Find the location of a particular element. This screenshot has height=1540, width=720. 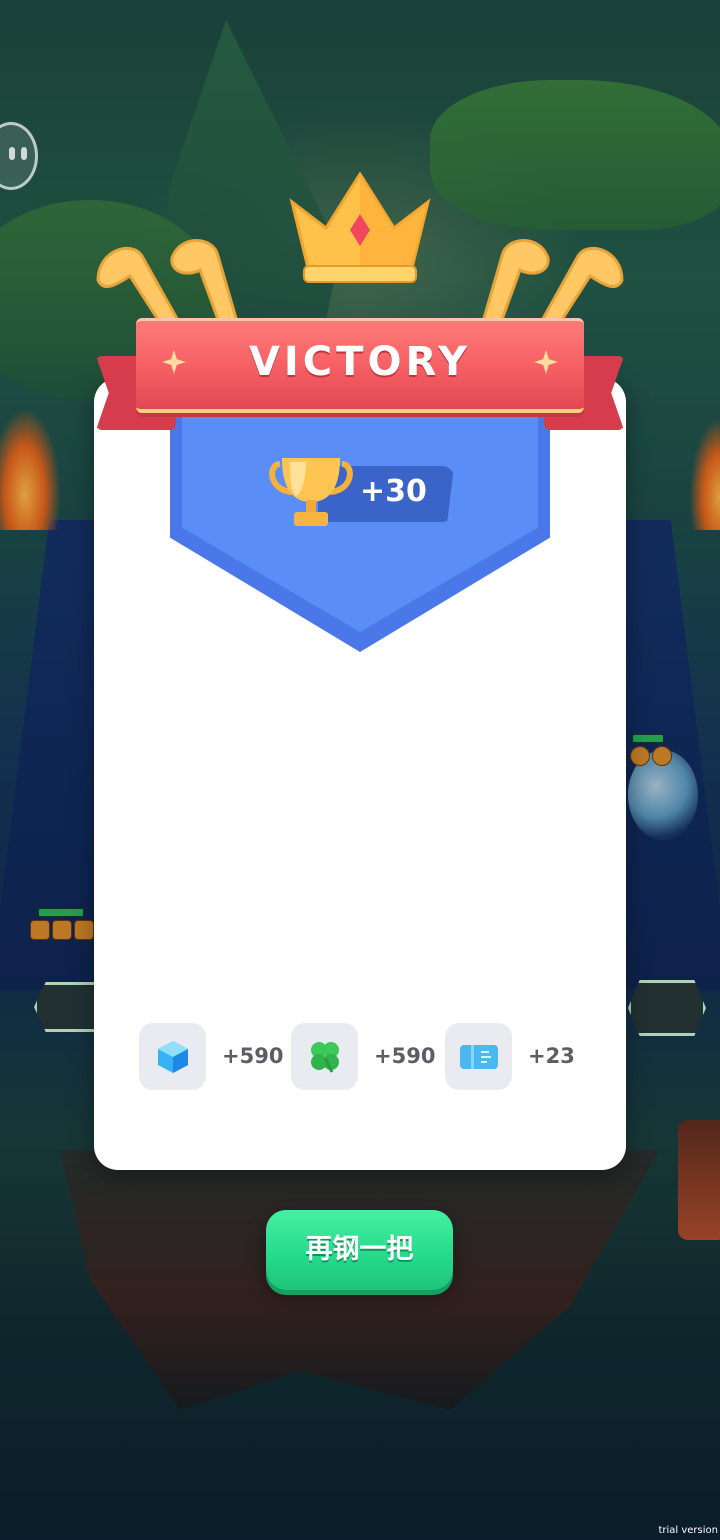

trophy-icon is located at coordinates (311, 492).